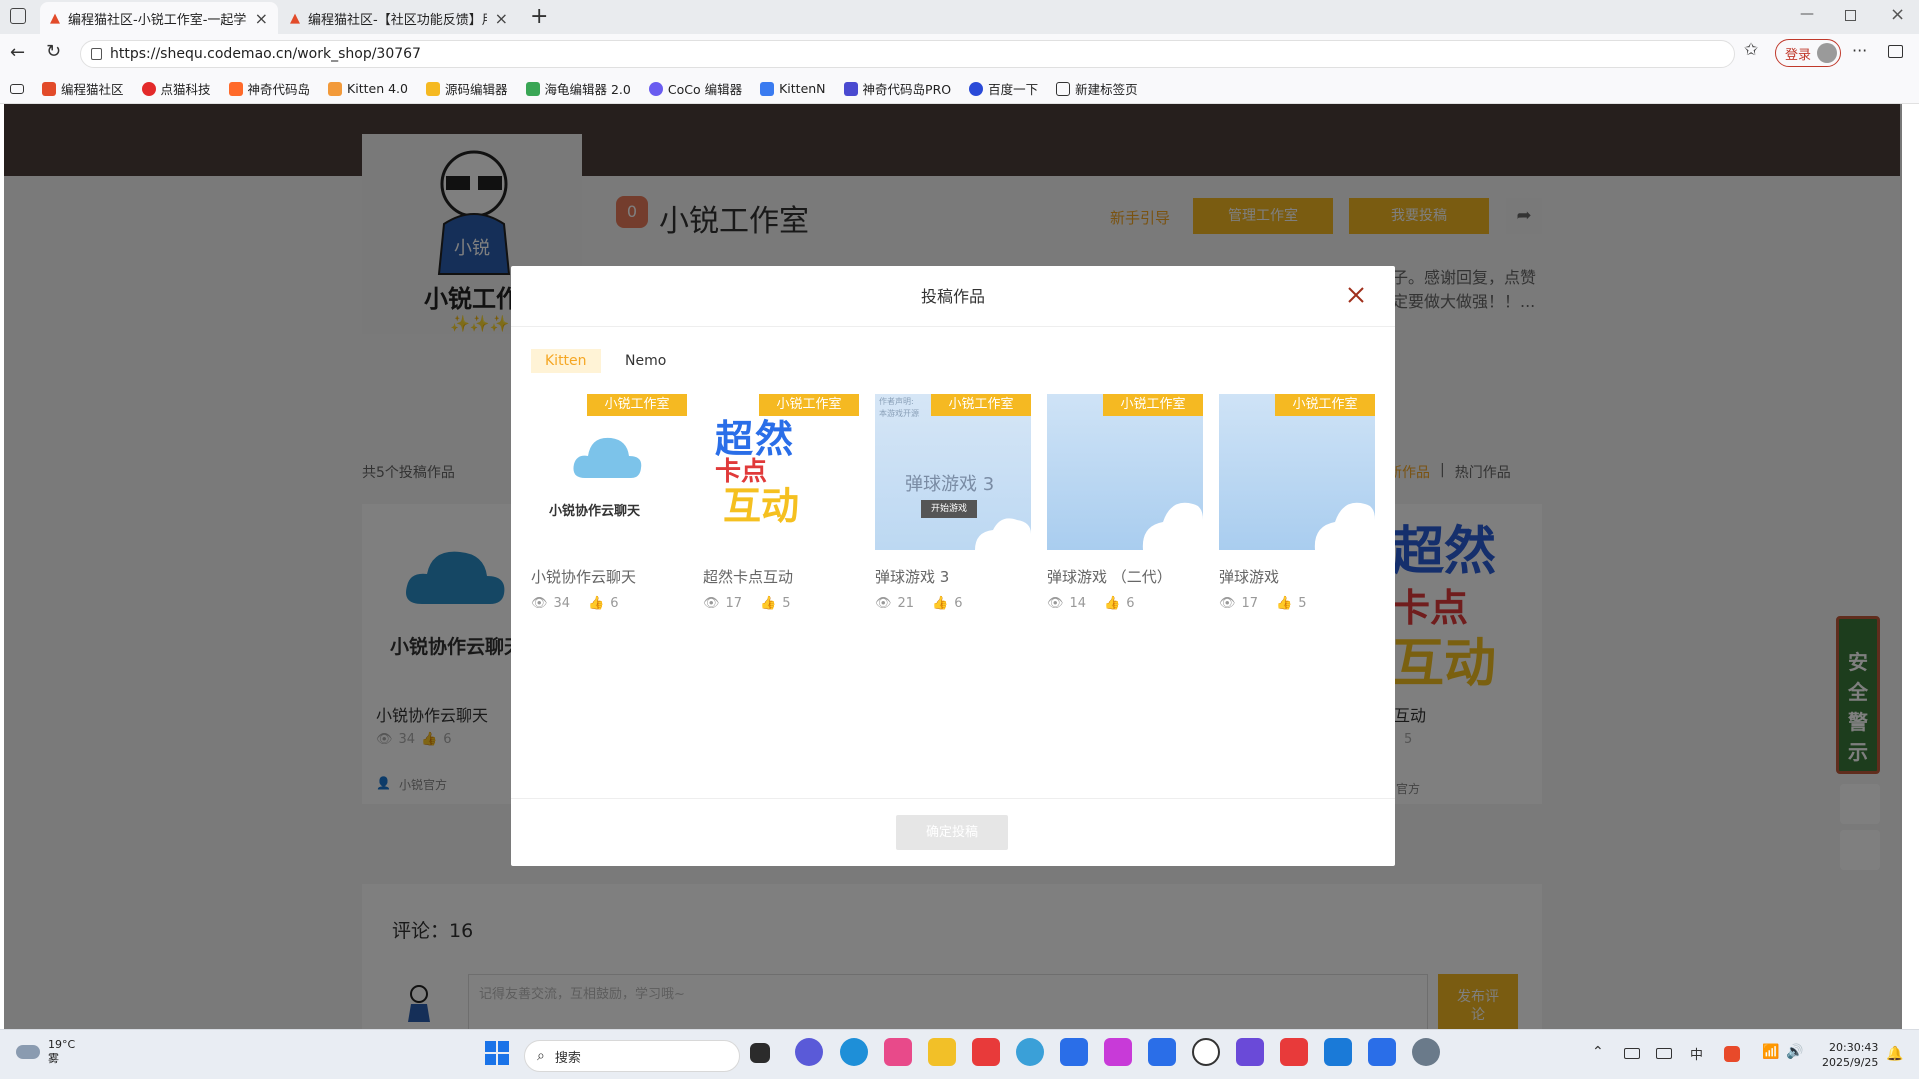 The image size is (1919, 1079). I want to click on tab-nemo: Nemo, so click(645, 361).